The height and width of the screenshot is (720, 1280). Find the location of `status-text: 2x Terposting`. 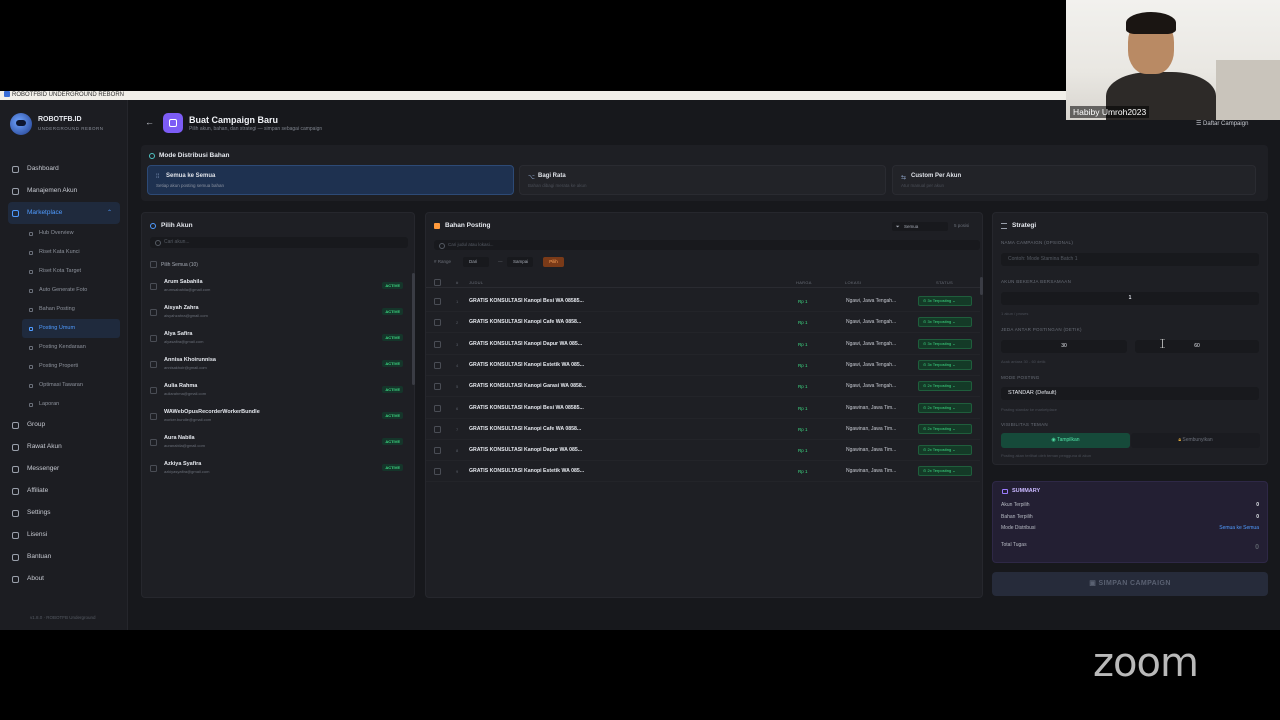

status-text: 2x Terposting is located at coordinates (939, 386).